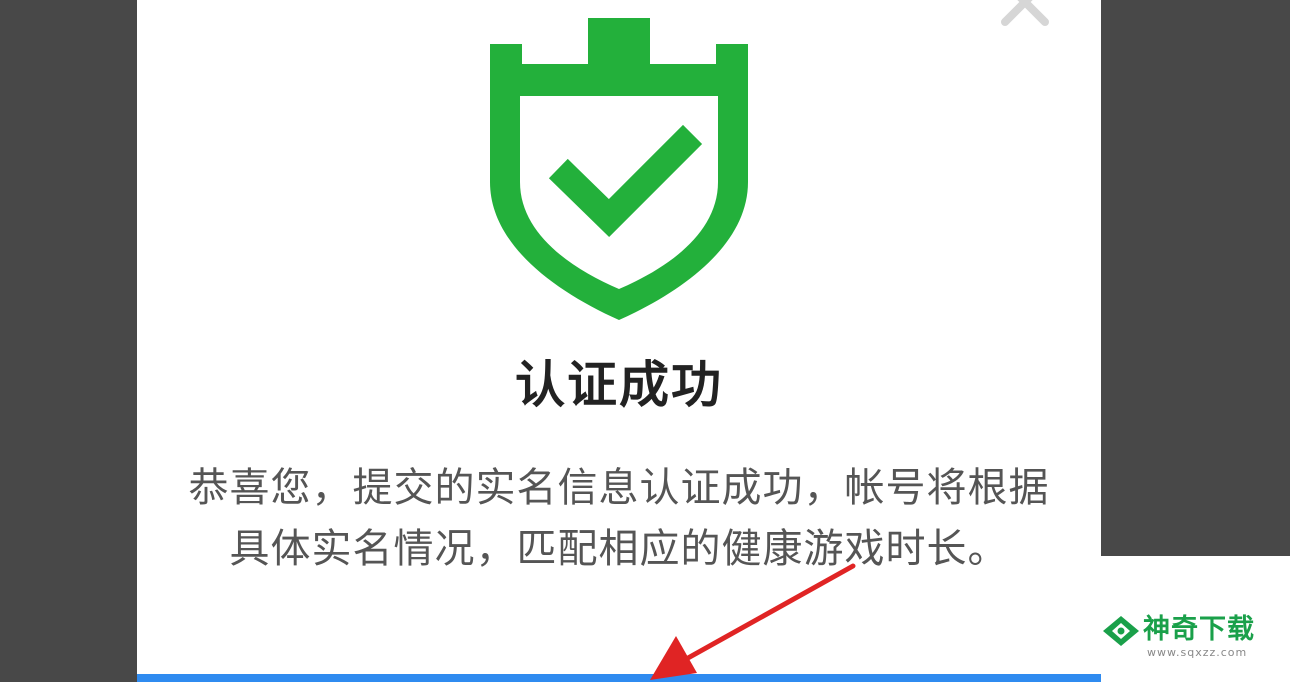 This screenshot has width=1290, height=682. I want to click on shield-check-icon, so click(619, 169).